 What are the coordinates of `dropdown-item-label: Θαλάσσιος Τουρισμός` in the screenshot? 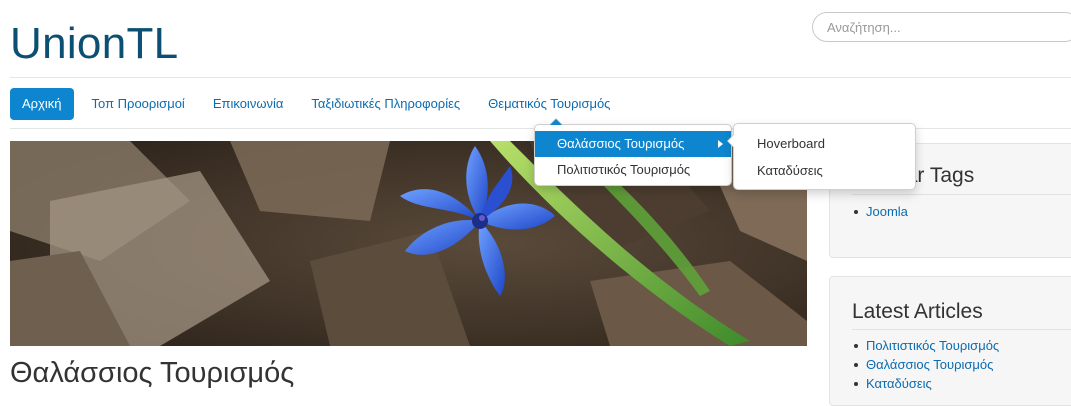 It's located at (621, 143).